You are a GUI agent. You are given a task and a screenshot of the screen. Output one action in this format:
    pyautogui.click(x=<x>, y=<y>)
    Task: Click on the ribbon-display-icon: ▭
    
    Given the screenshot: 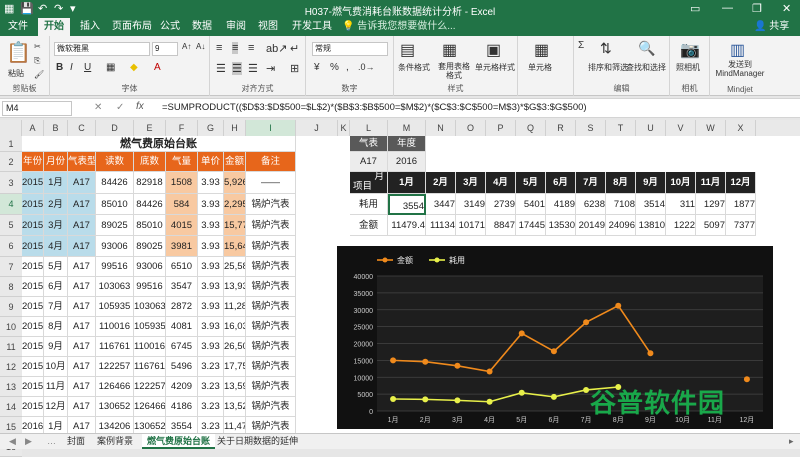 What is the action you would take?
    pyautogui.click(x=695, y=8)
    